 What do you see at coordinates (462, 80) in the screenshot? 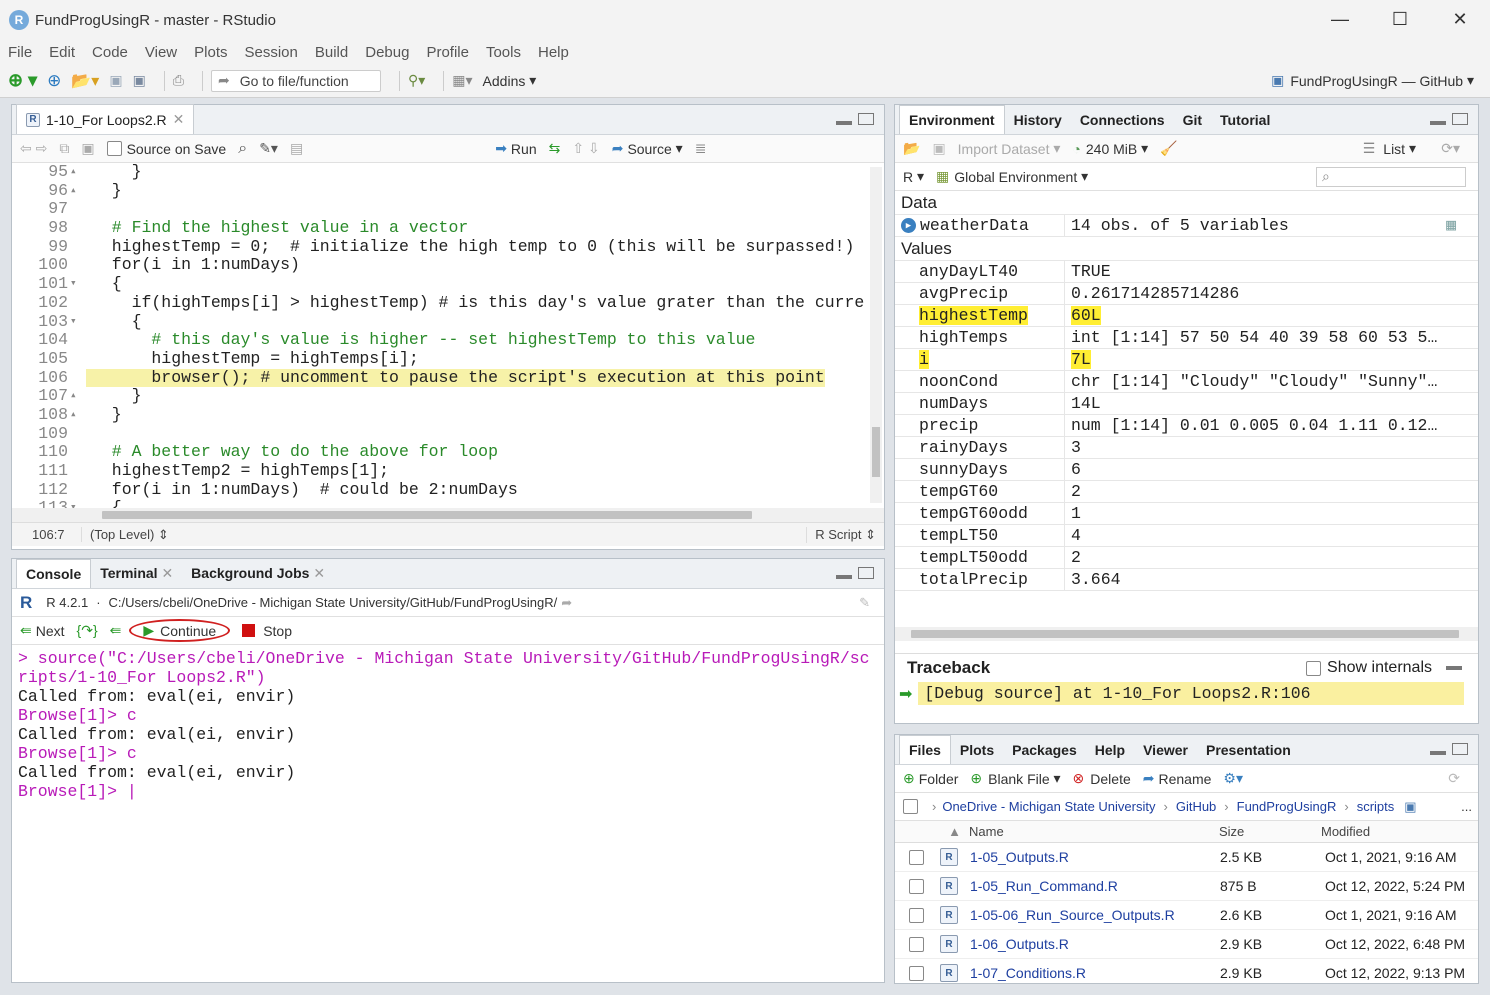
I see `grid-layout-icon: ▦▾` at bounding box center [462, 80].